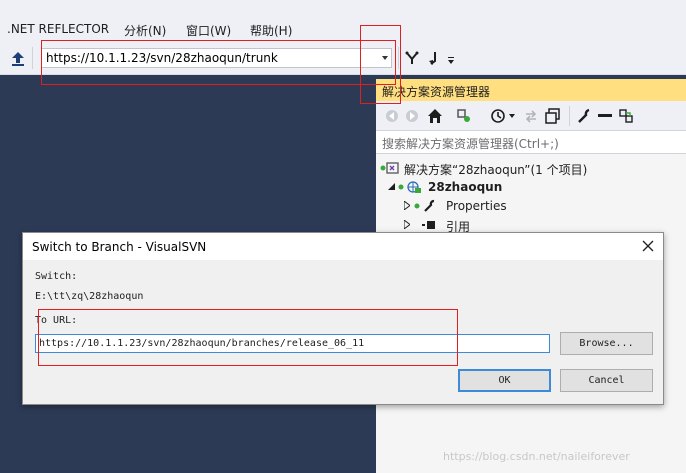  I want to click on to-url-label: To URL:, so click(56, 320).